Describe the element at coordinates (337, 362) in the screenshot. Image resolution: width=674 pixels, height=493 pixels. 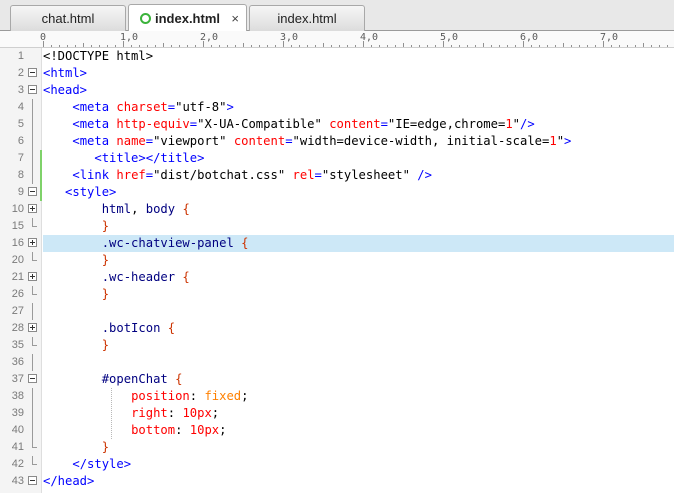
I see `code-line: 36` at that location.